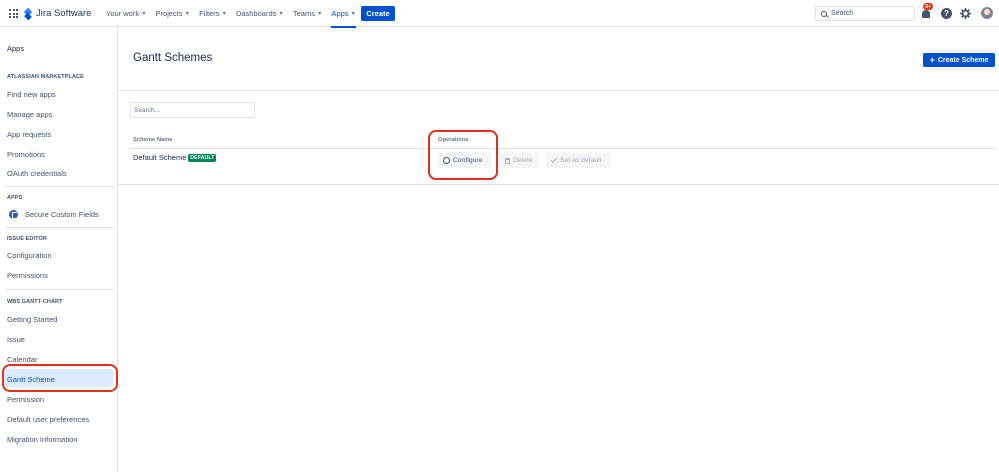  Describe the element at coordinates (31, 94) in the screenshot. I see `sidebar-item-find-new-apps: Find new apps` at that location.